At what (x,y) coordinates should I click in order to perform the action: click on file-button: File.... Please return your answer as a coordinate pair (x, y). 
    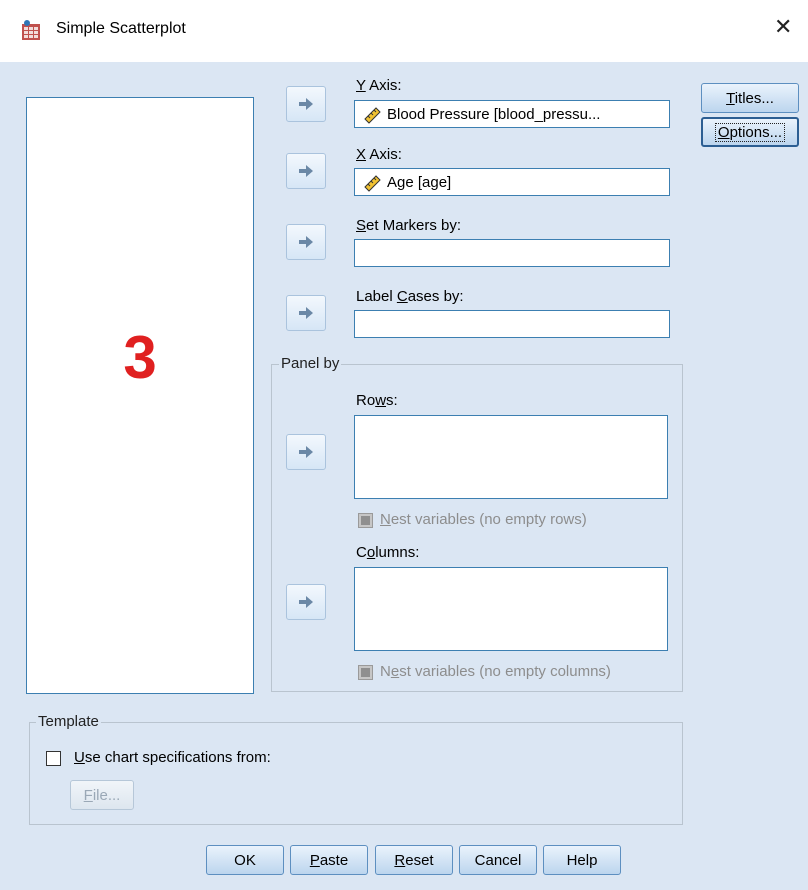
    Looking at the image, I should click on (102, 795).